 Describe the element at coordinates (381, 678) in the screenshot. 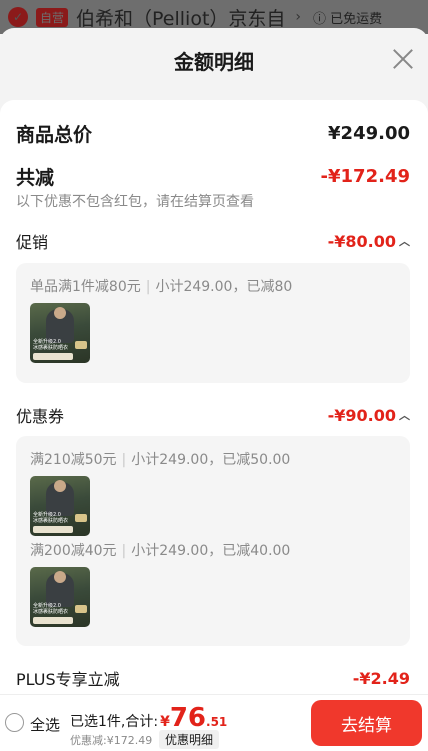

I see `plus-value: -¥2.49` at that location.